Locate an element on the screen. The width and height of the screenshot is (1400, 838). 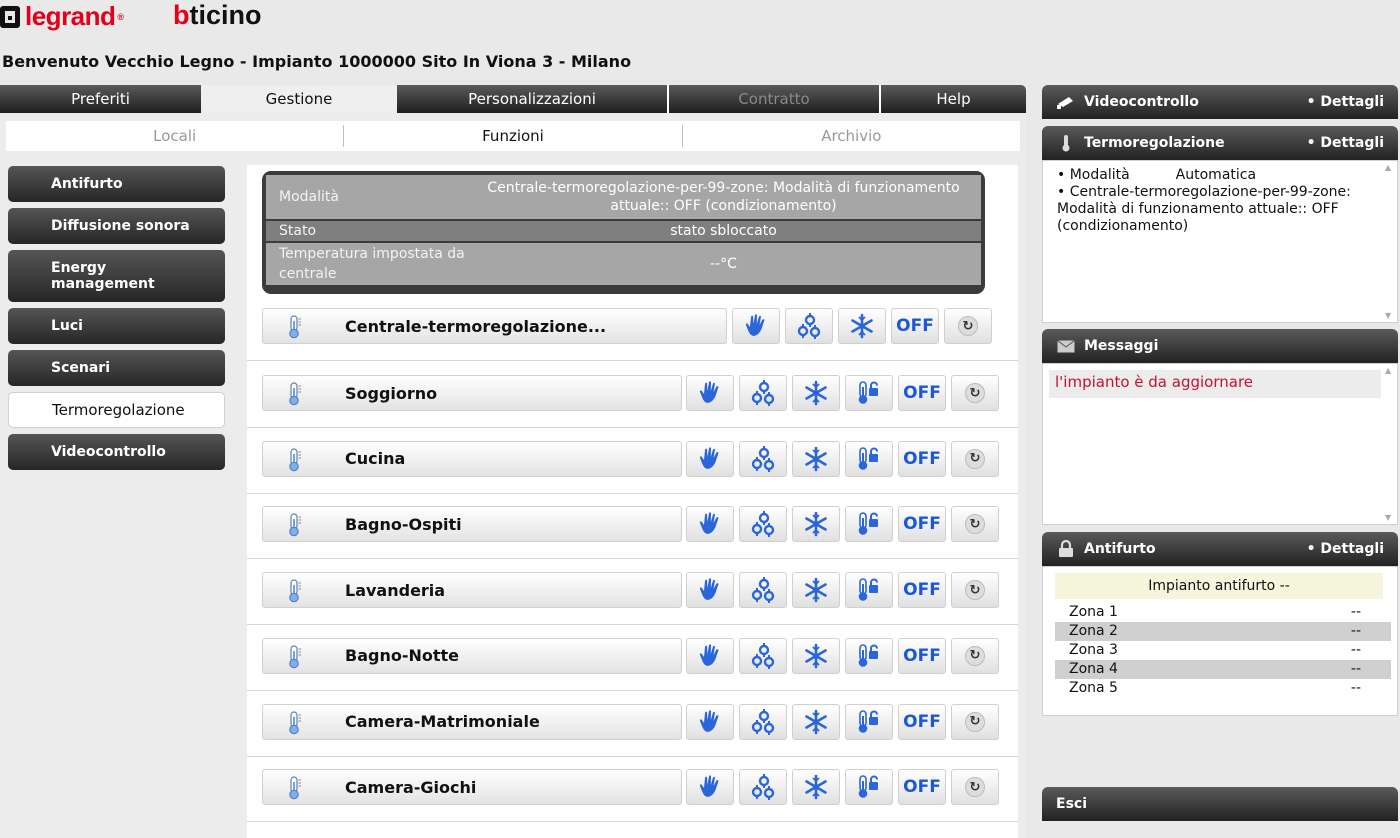
termo-scrollbar: ▲ ▼ is located at coordinates (1389, 241).